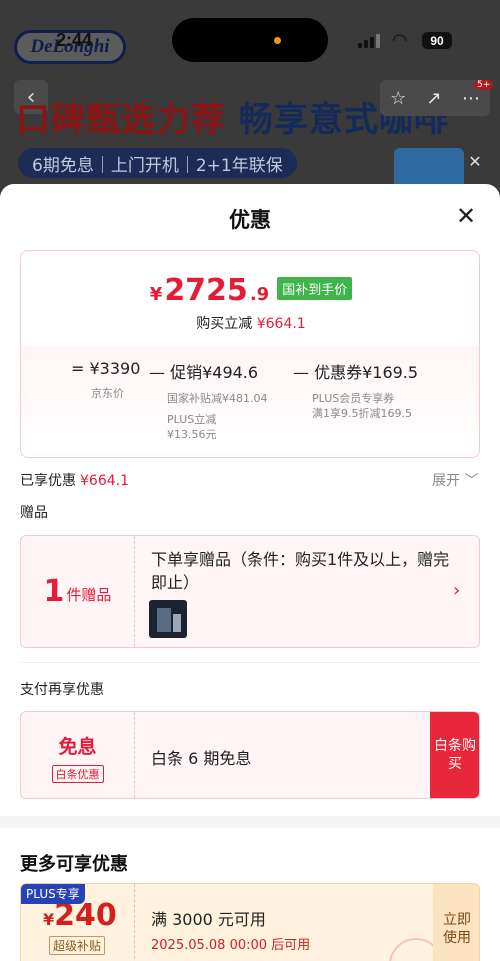 The image size is (500, 961). I want to click on battery-icon: 90, so click(437, 40).